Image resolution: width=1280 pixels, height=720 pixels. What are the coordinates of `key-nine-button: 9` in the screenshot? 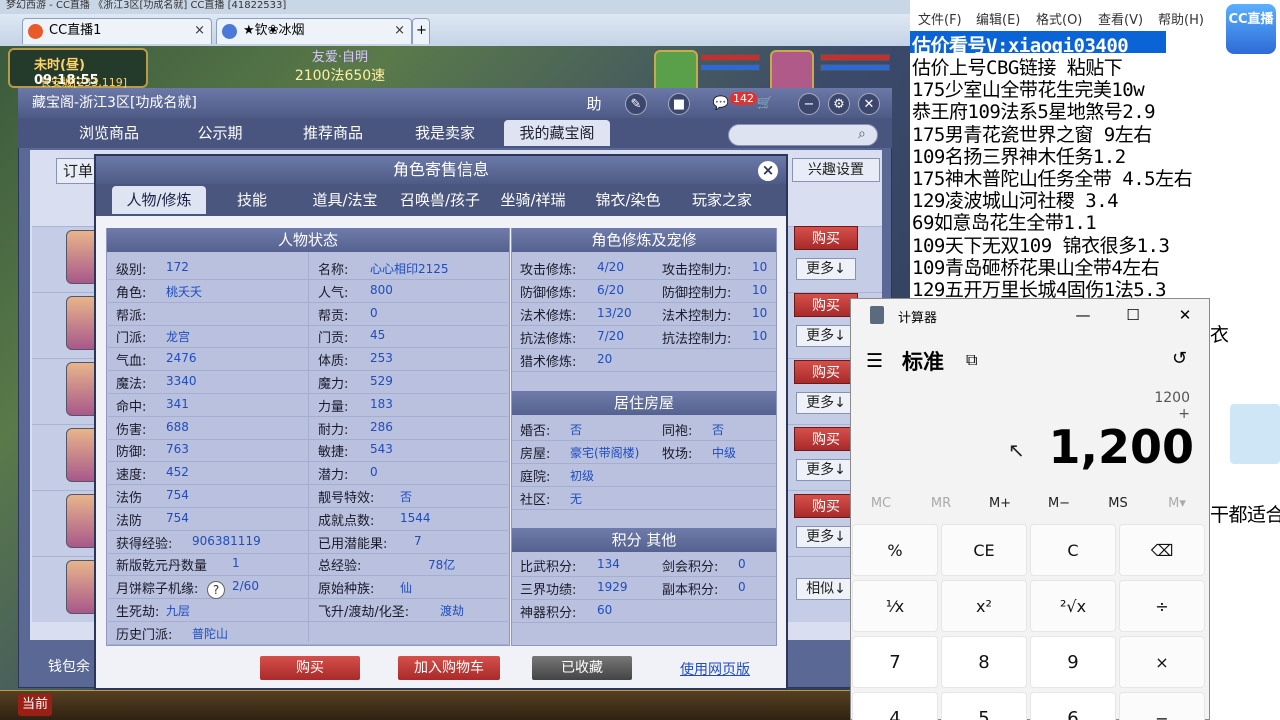 It's located at (1073, 662).